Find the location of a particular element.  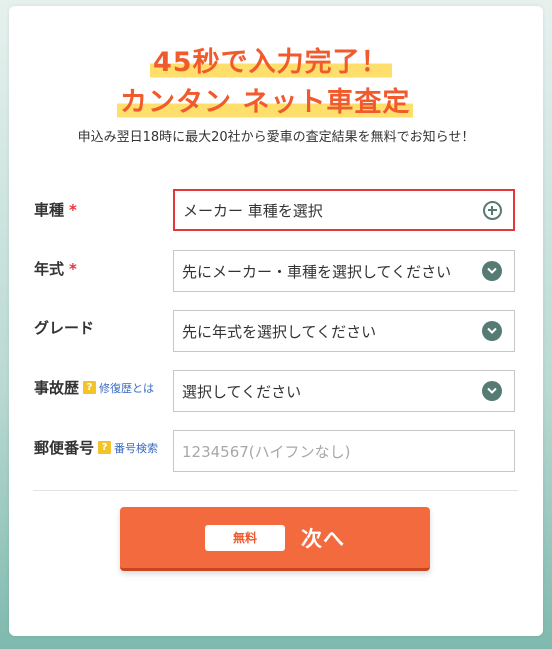

grade-select: 先に年式を選択してください is located at coordinates (344, 331).